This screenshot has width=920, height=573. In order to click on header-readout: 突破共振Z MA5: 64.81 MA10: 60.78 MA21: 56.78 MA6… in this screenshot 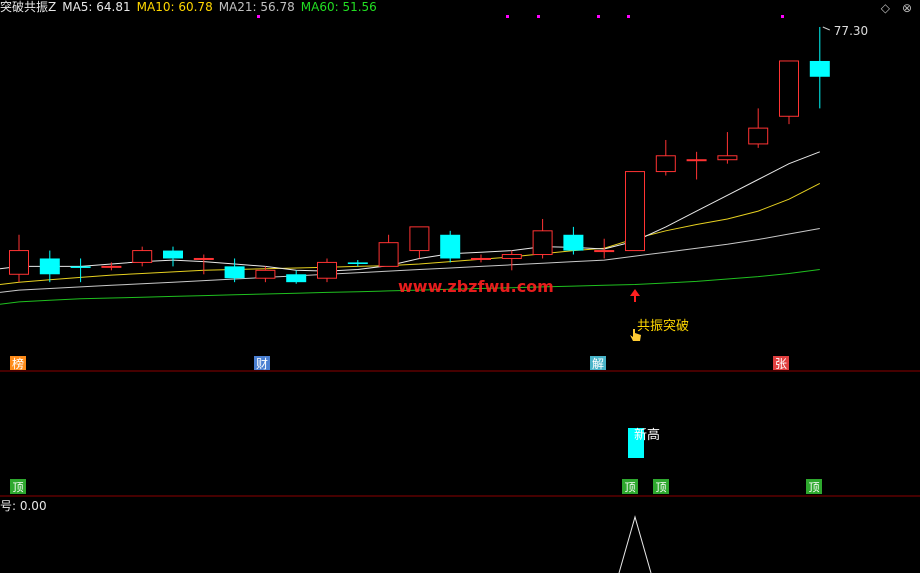, I will do `click(191, 8)`.